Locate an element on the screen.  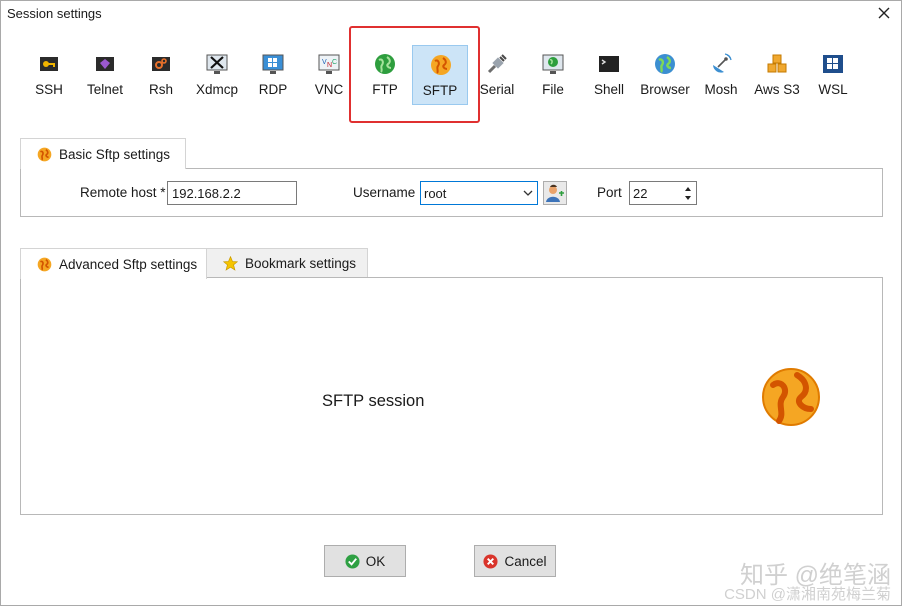
watermark-csdn: CSDN @潇湘南苑梅兰菊 is located at coordinates (807, 594).